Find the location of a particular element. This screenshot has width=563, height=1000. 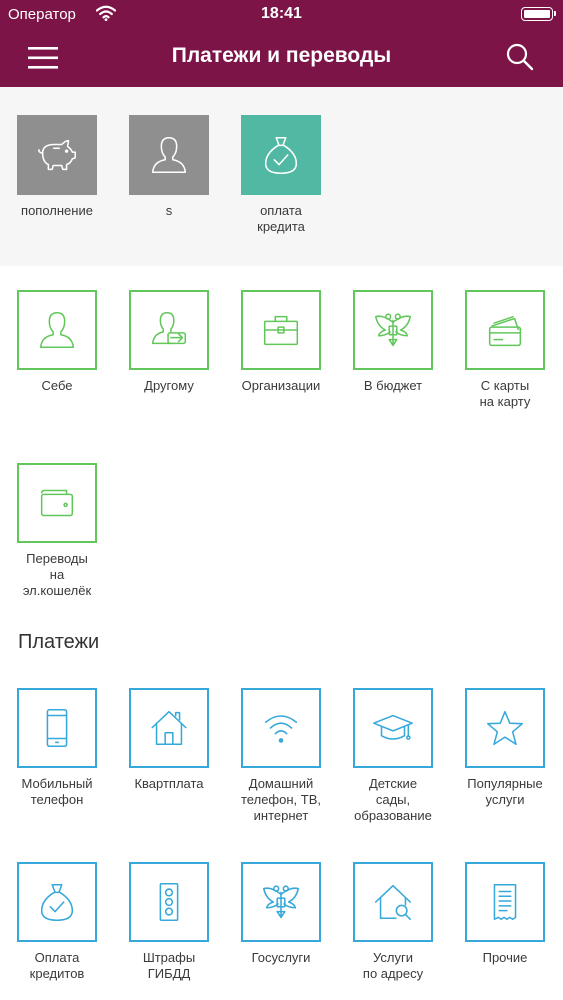

payment-popular-services: Популярные услуги is located at coordinates (505, 748).